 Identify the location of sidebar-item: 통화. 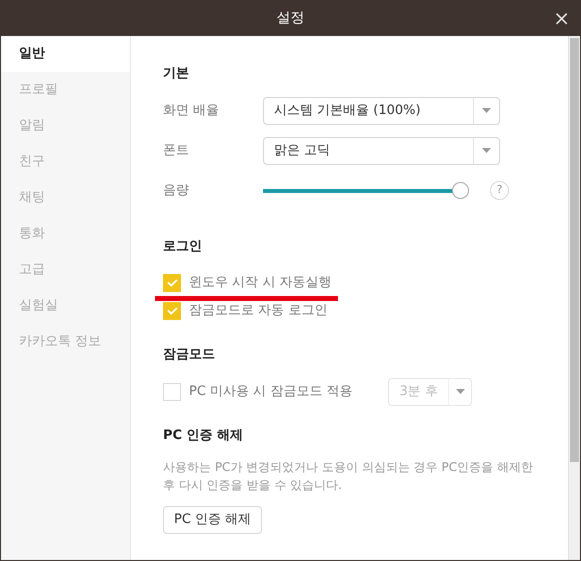
(65, 234).